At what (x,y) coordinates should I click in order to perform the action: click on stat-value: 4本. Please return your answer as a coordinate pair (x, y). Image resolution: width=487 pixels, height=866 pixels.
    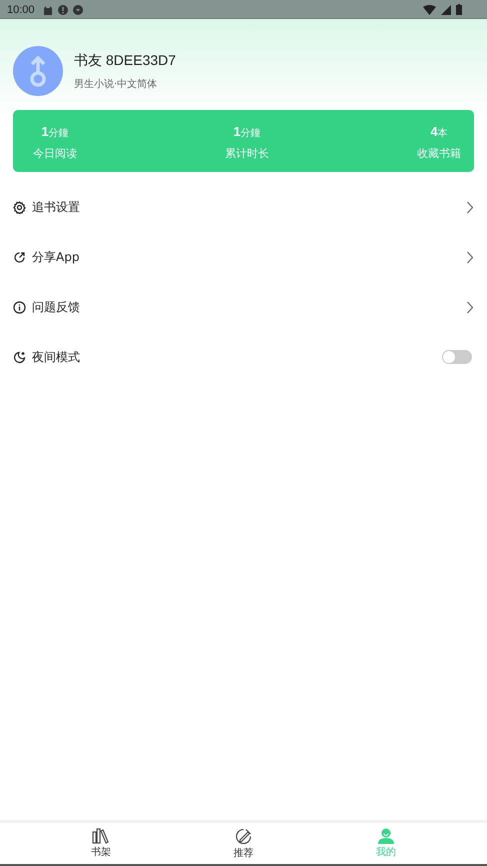
    Looking at the image, I should click on (439, 131).